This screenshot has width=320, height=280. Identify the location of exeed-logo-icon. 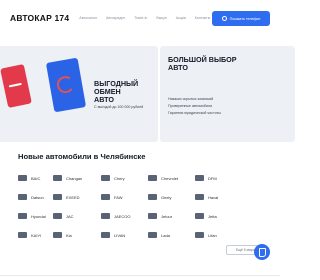
(57, 197).